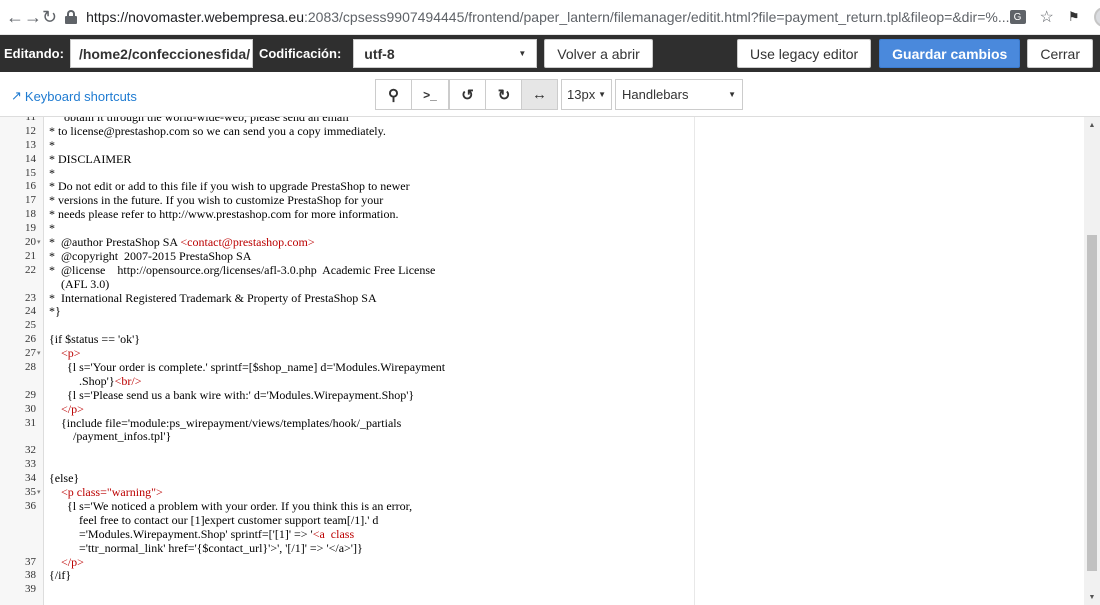  Describe the element at coordinates (1047, 17) in the screenshot. I see `star-icon: ☆` at that location.